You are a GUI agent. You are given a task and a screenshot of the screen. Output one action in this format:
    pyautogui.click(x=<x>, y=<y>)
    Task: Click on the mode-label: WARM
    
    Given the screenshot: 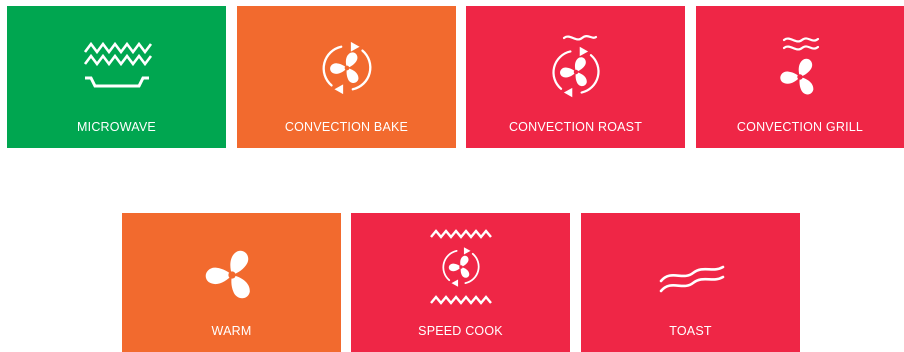 What is the action you would take?
    pyautogui.click(x=231, y=331)
    